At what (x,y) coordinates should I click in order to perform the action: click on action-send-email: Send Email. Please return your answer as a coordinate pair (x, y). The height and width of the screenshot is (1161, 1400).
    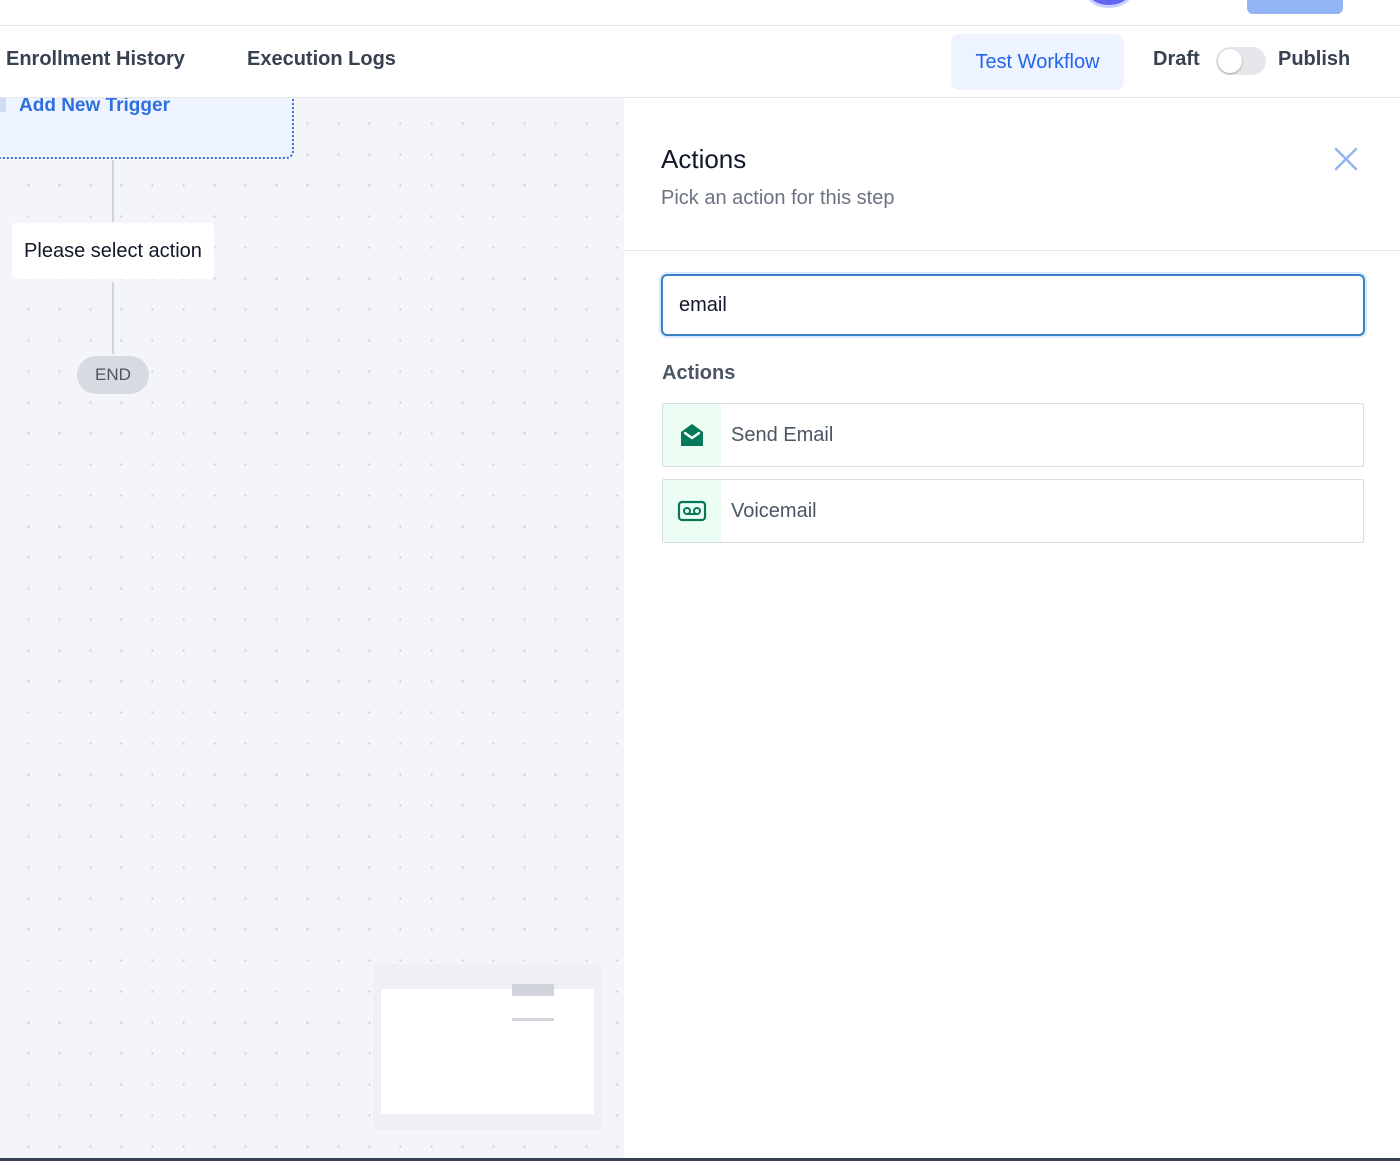
    Looking at the image, I should click on (1013, 435).